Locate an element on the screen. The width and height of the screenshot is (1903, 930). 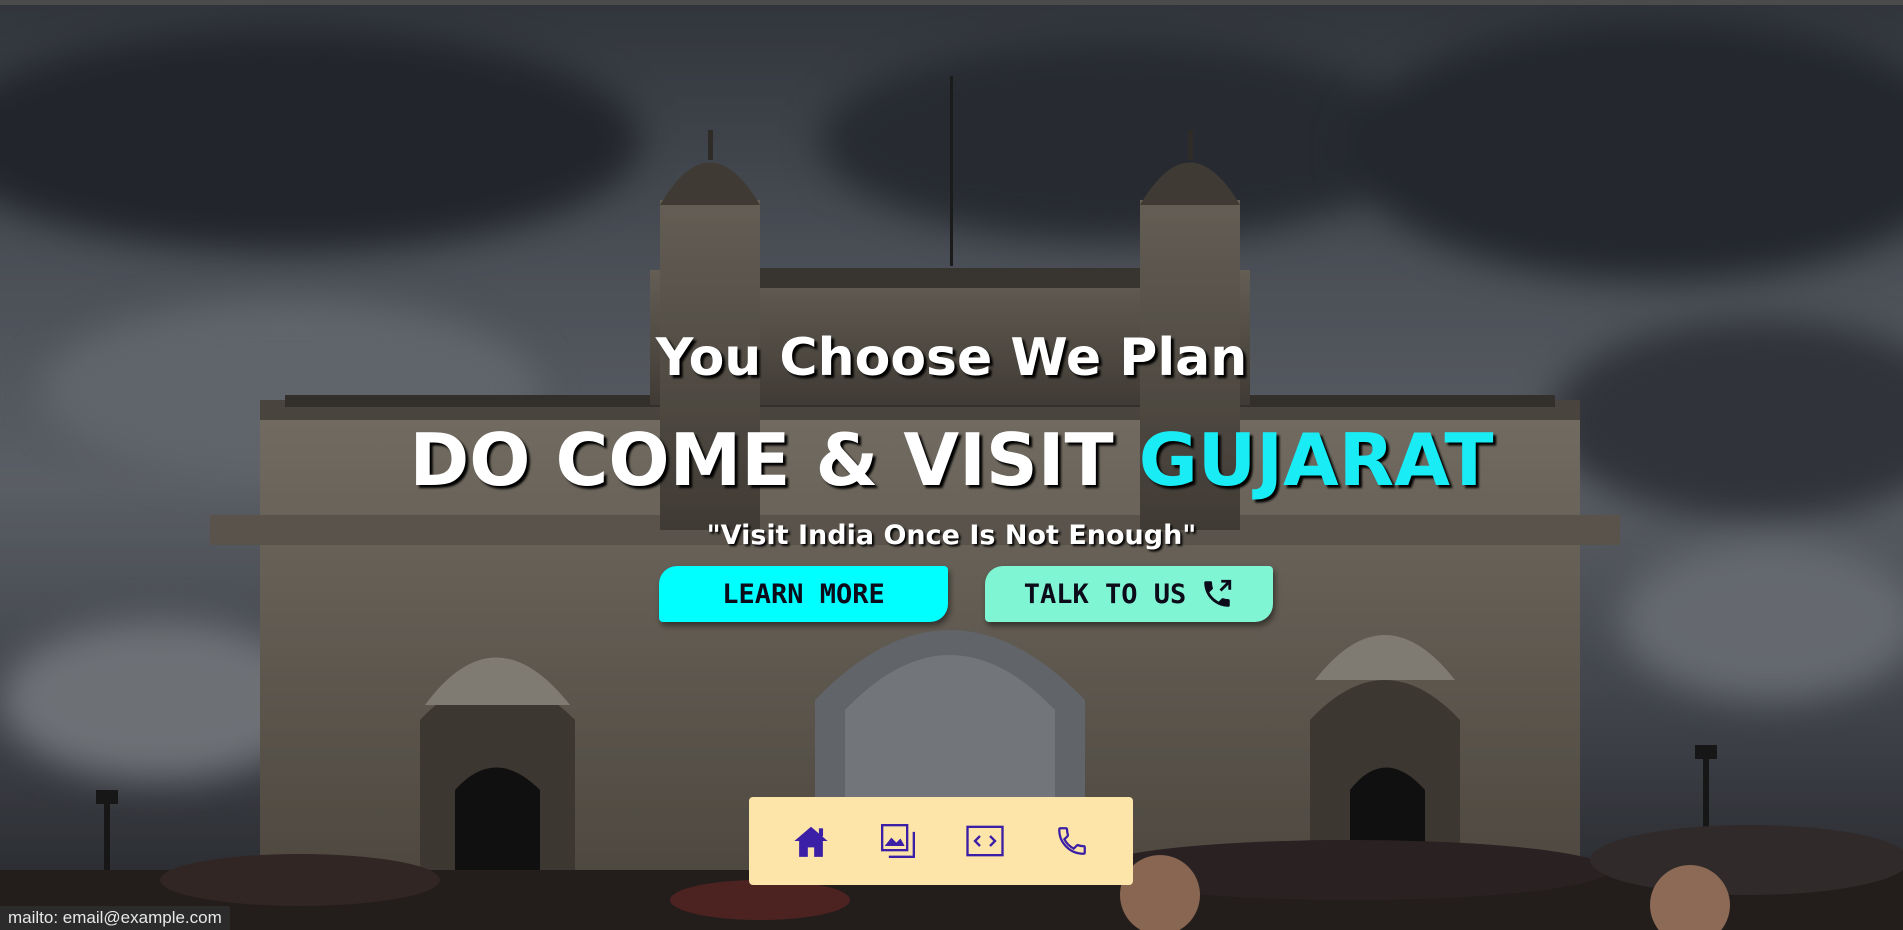
talk-to-us-label: TALK TO US is located at coordinates (1105, 594).